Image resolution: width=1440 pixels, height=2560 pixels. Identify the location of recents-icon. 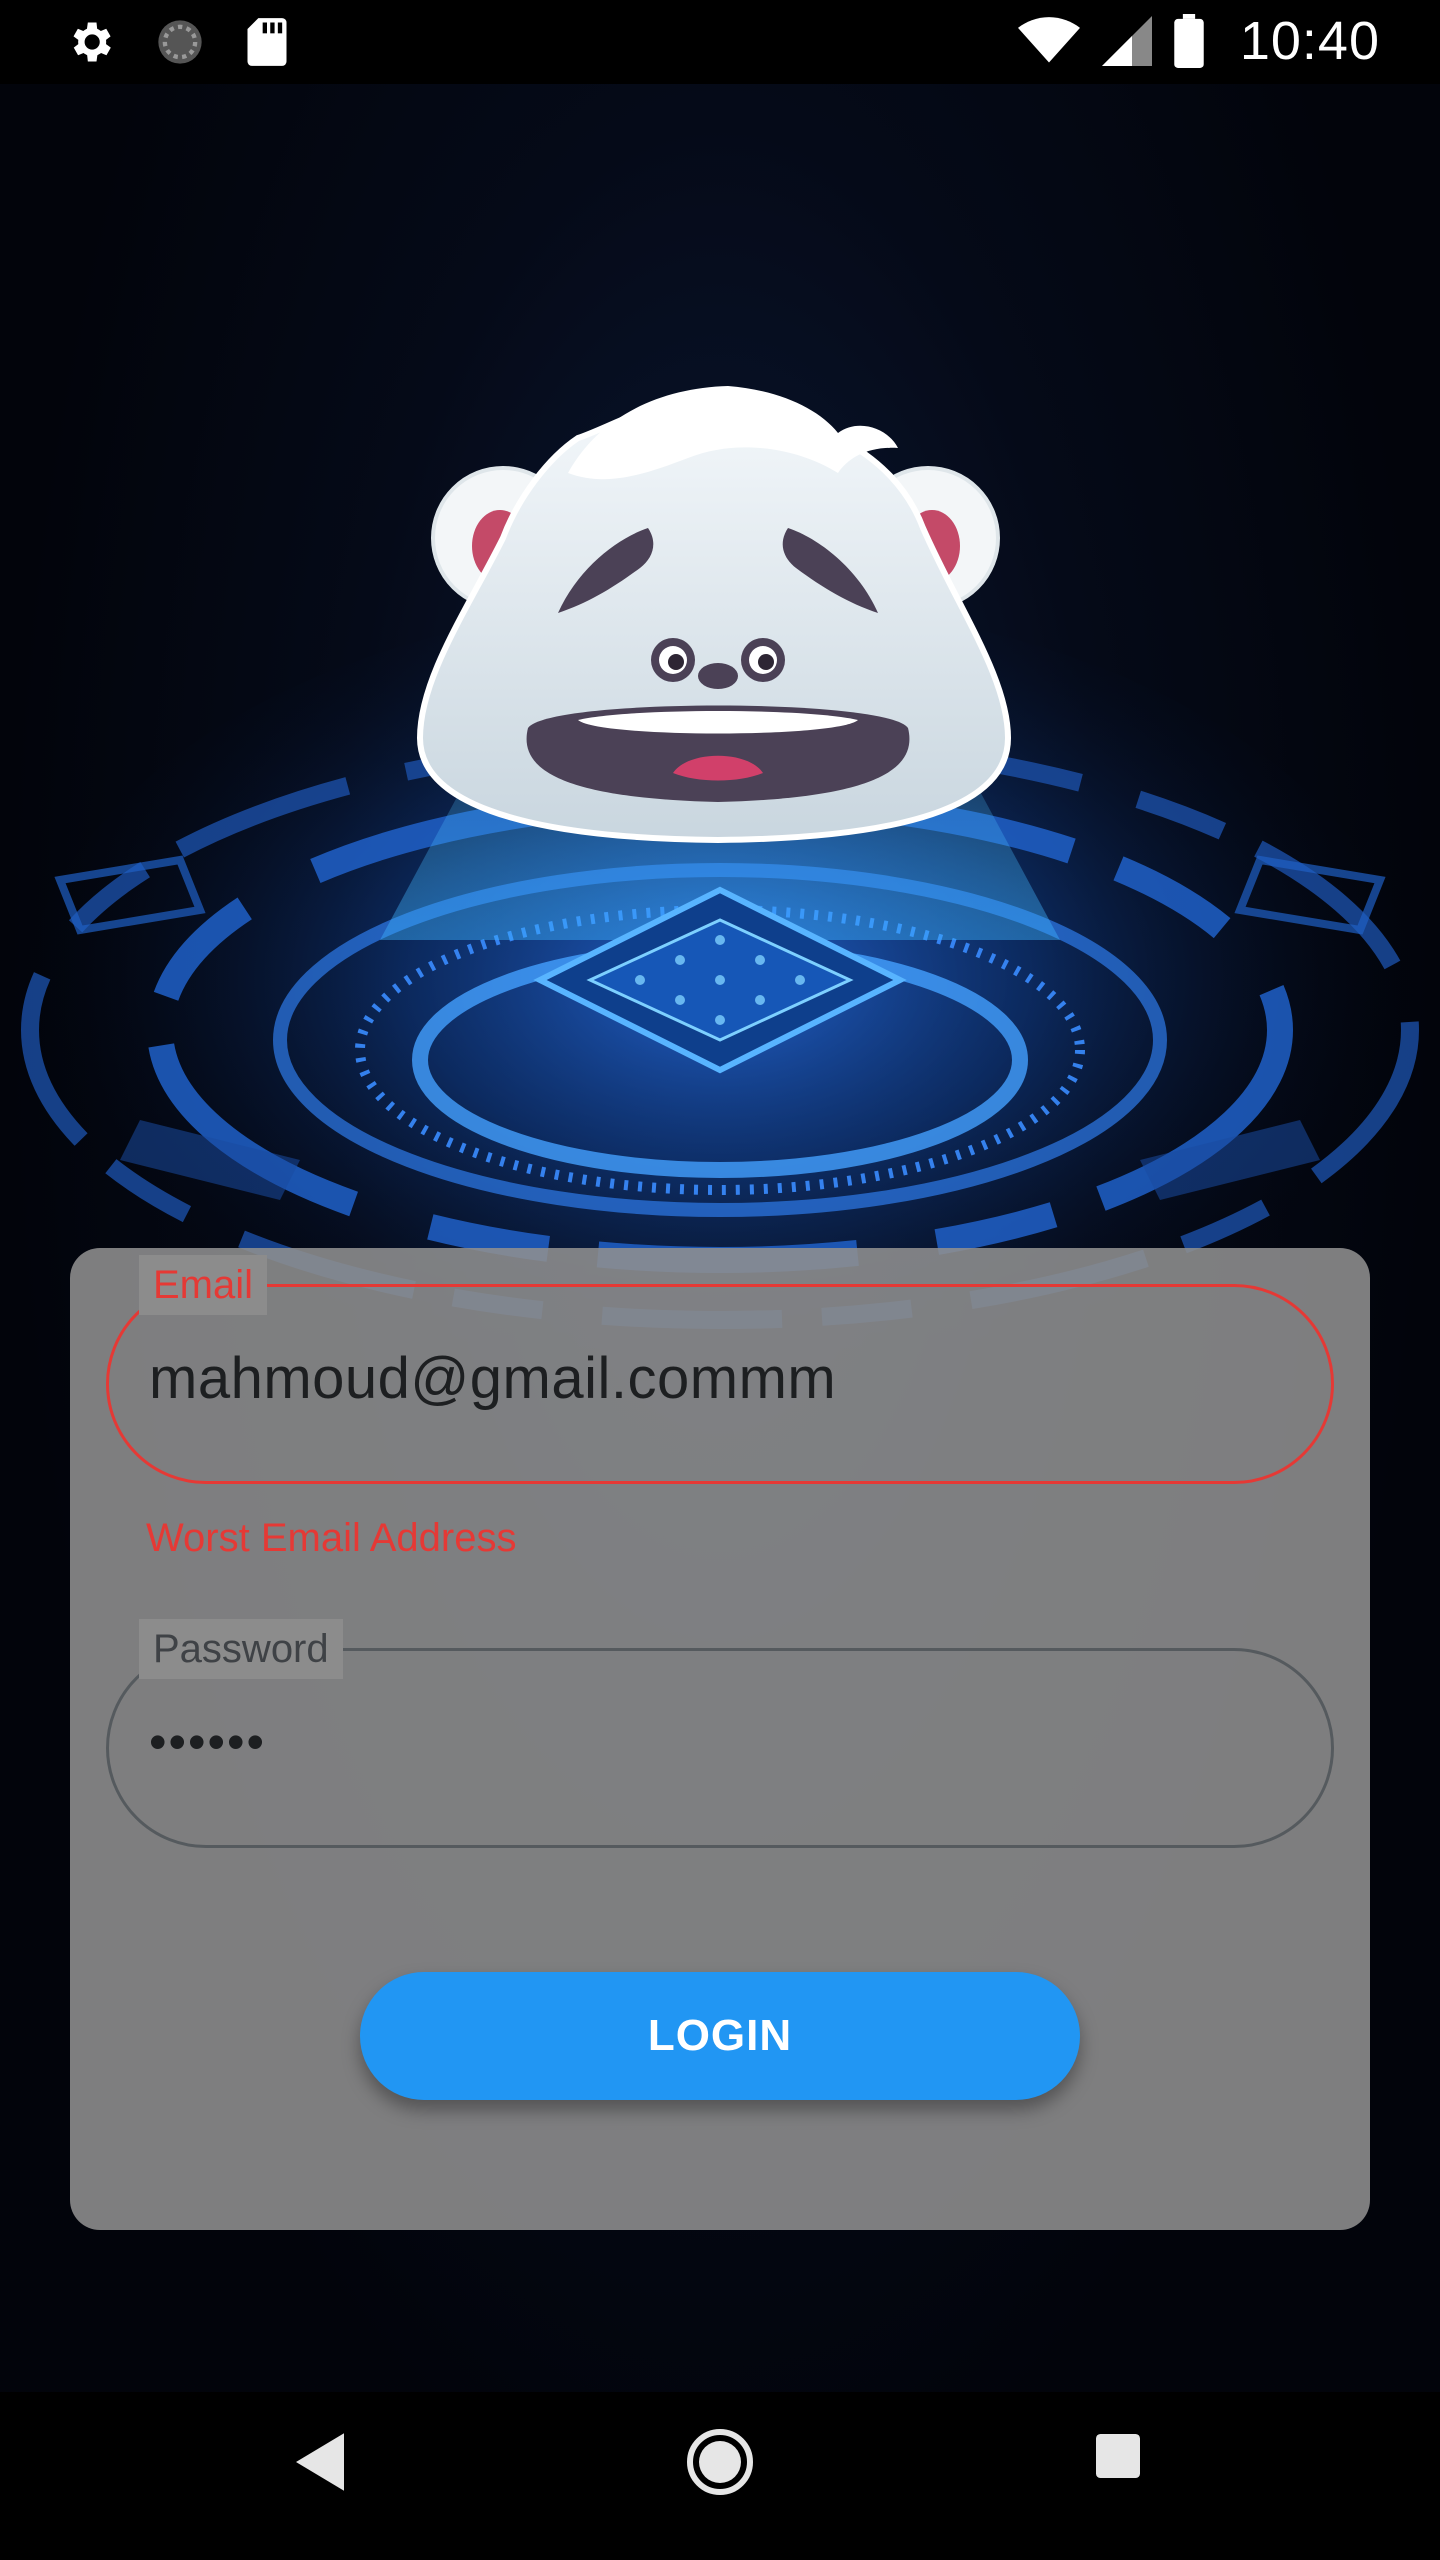
(1118, 2456).